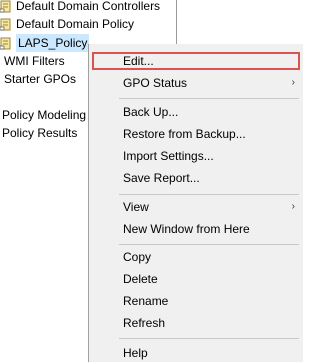 The height and width of the screenshot is (364, 320). I want to click on menu-item-label: GPO Status, so click(155, 83).